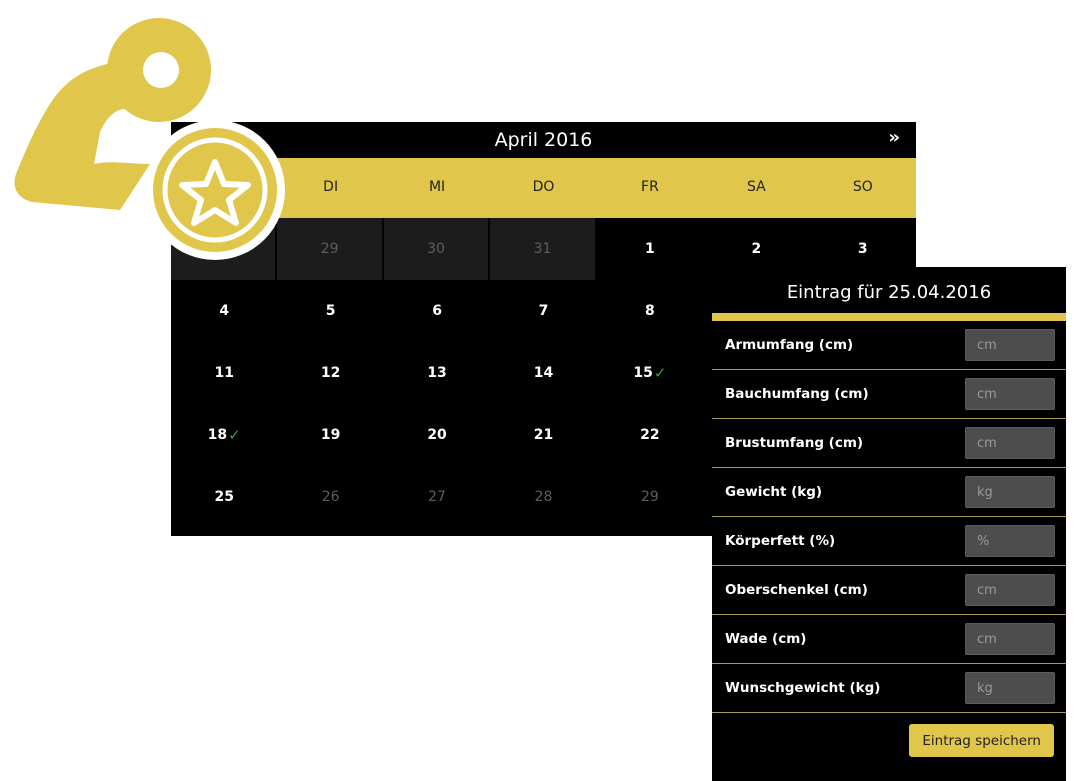  I want to click on calendar-day-number: 7, so click(543, 311).